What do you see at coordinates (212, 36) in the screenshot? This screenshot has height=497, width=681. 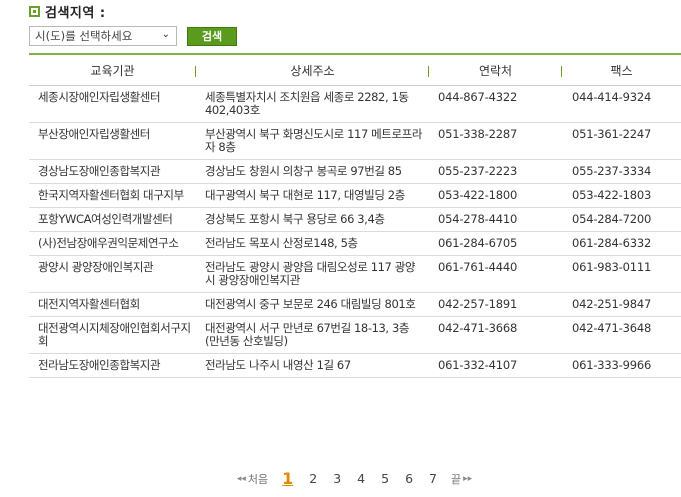 I see `search-button: 검색` at bounding box center [212, 36].